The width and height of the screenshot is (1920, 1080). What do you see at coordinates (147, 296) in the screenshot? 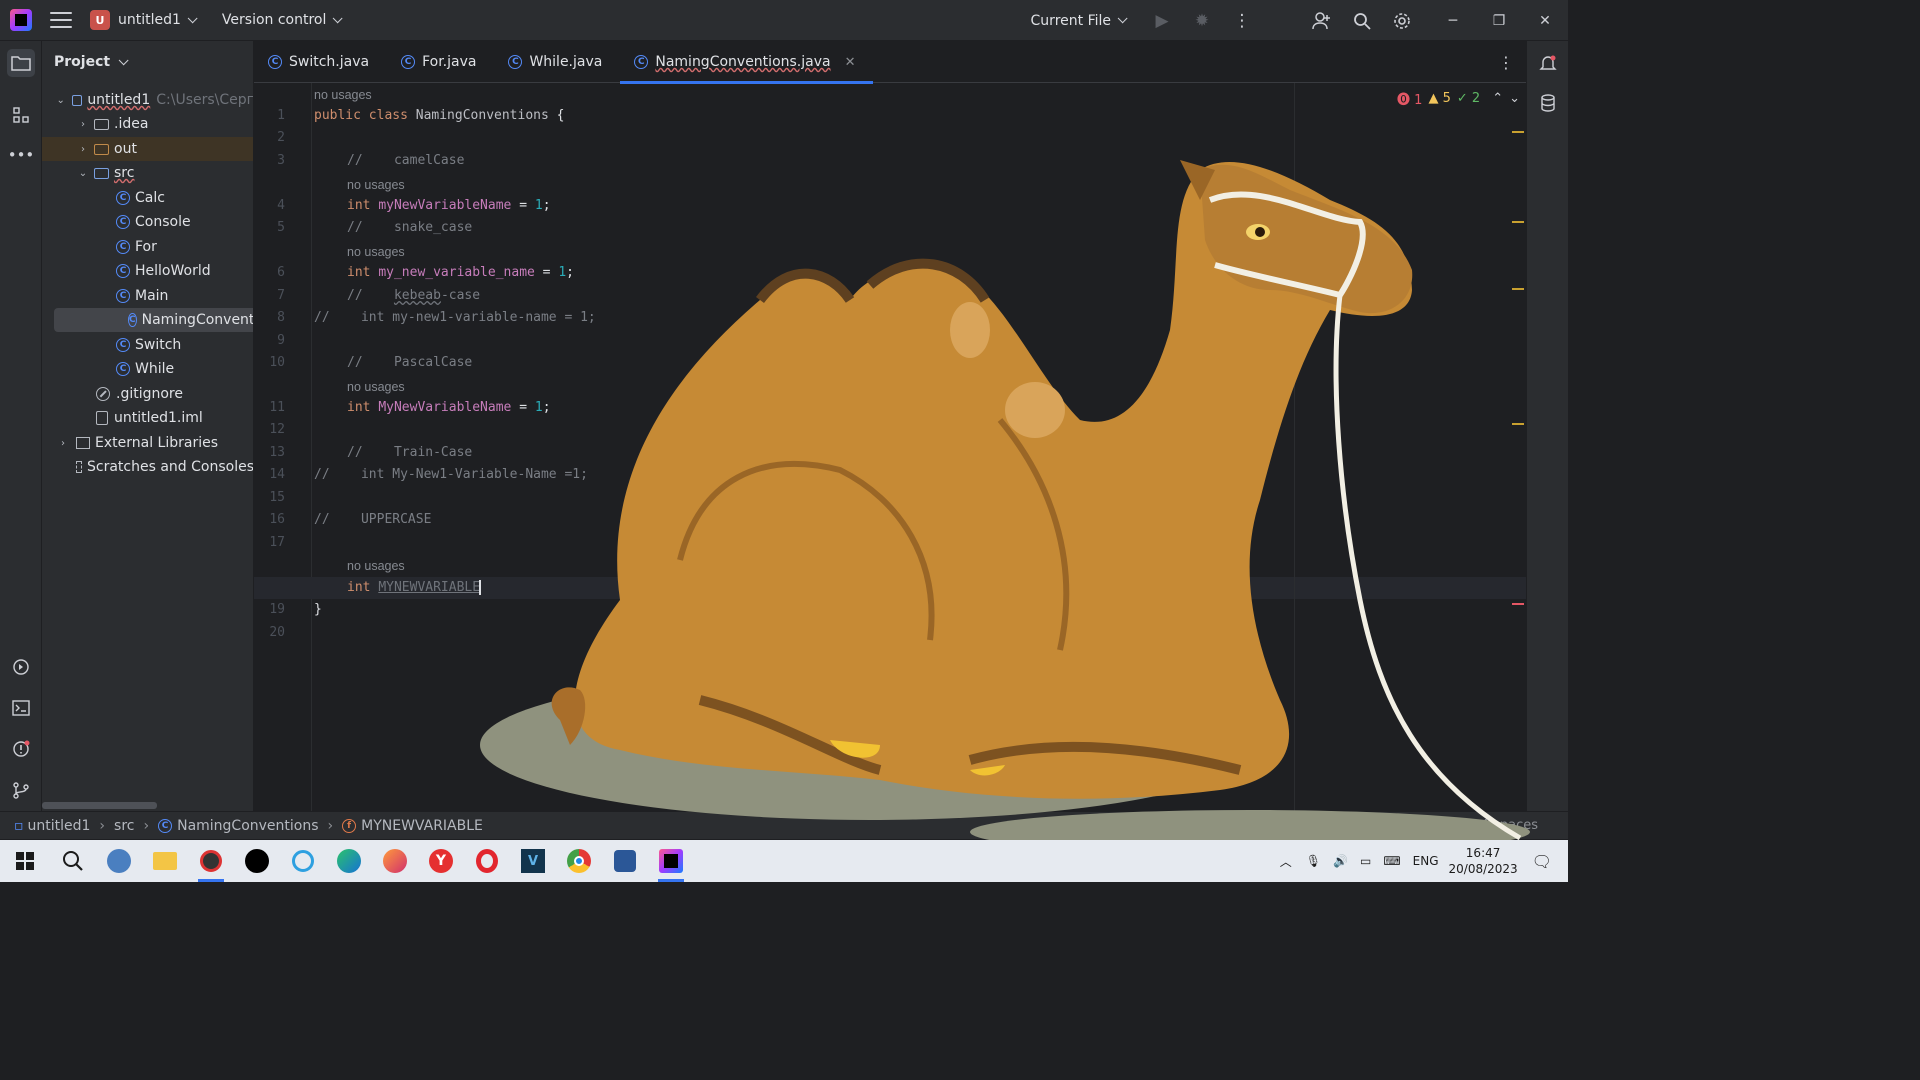
I see `tree-item-main: C Main` at bounding box center [147, 296].